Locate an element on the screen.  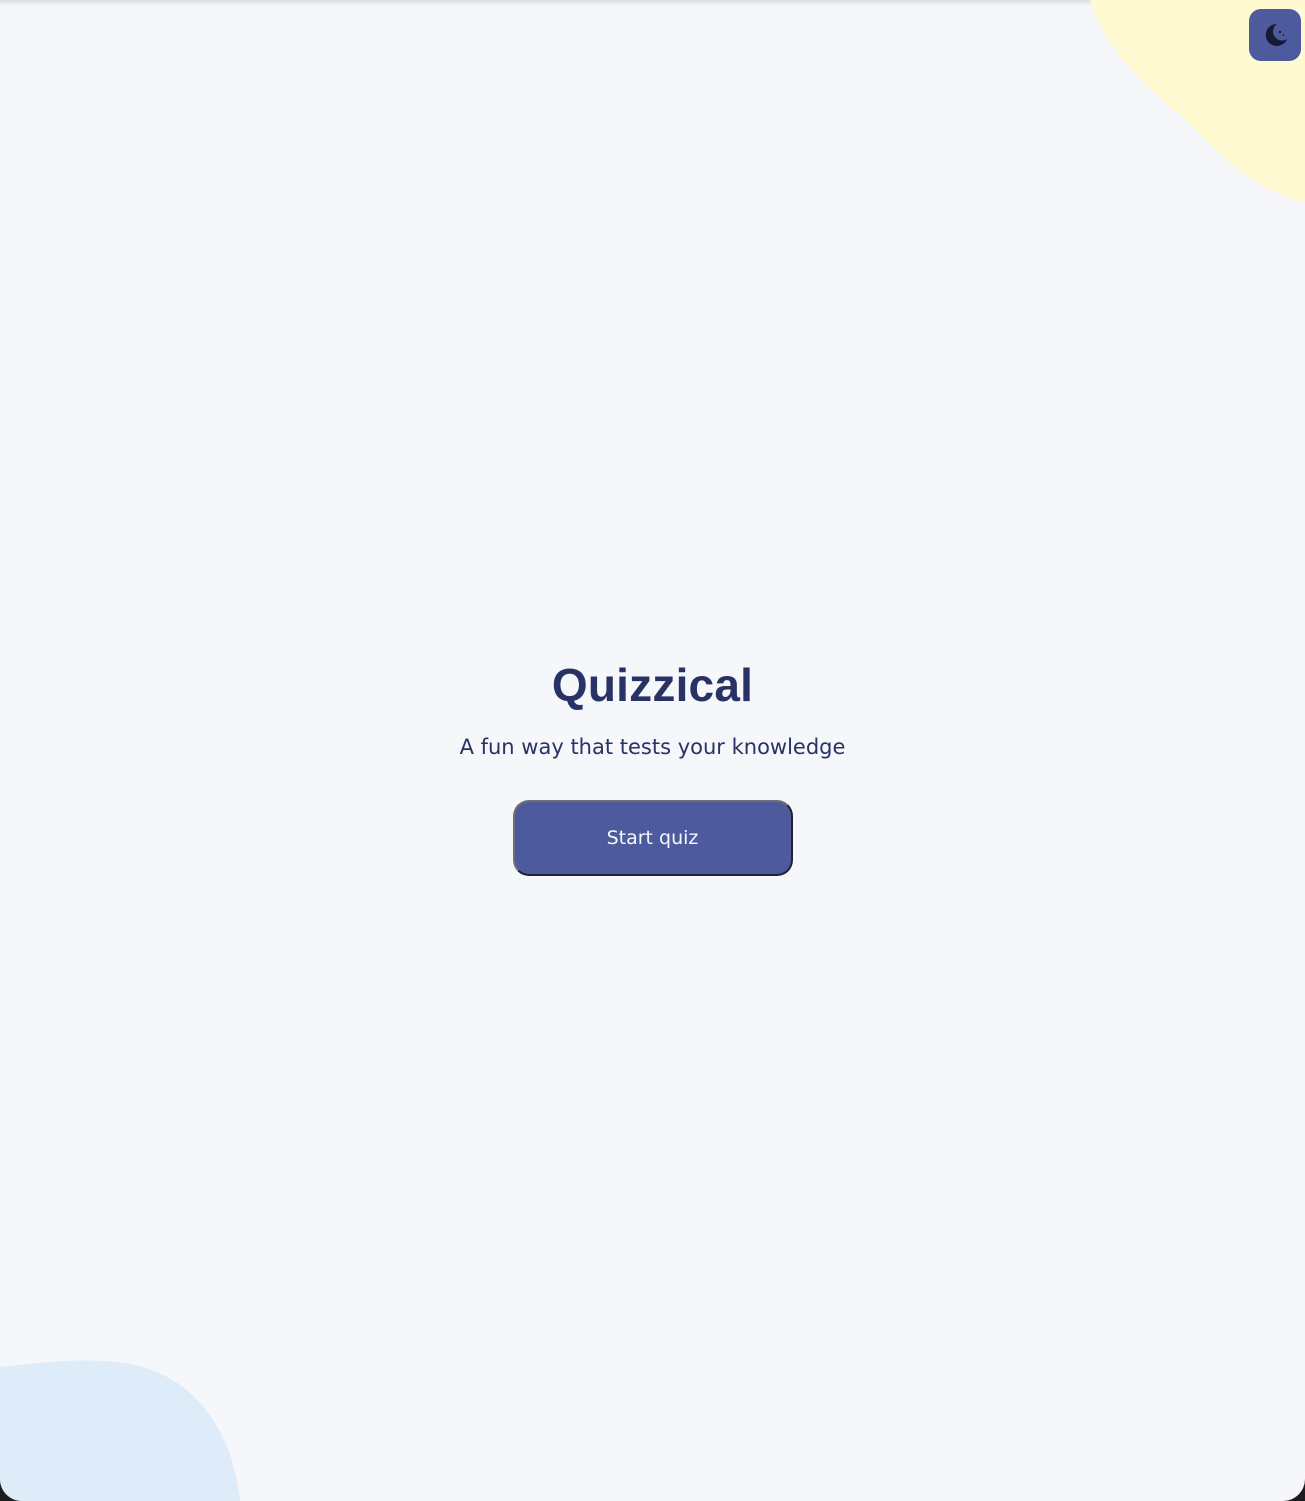
app-title: Quizzical is located at coordinates (652, 685).